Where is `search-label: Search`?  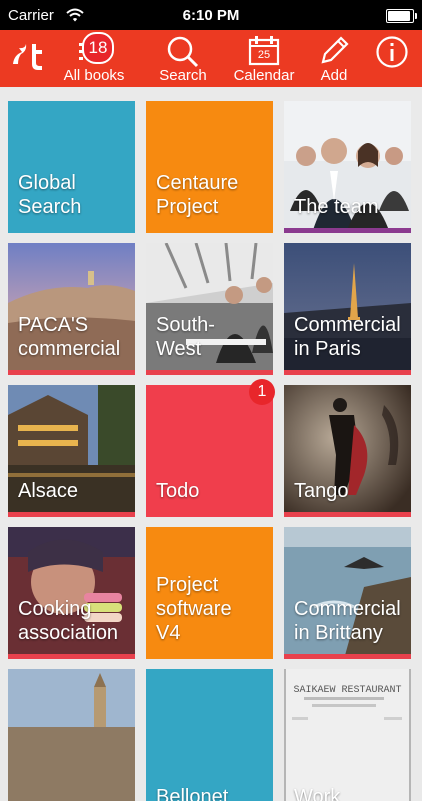
search-label: Search is located at coordinates (183, 75).